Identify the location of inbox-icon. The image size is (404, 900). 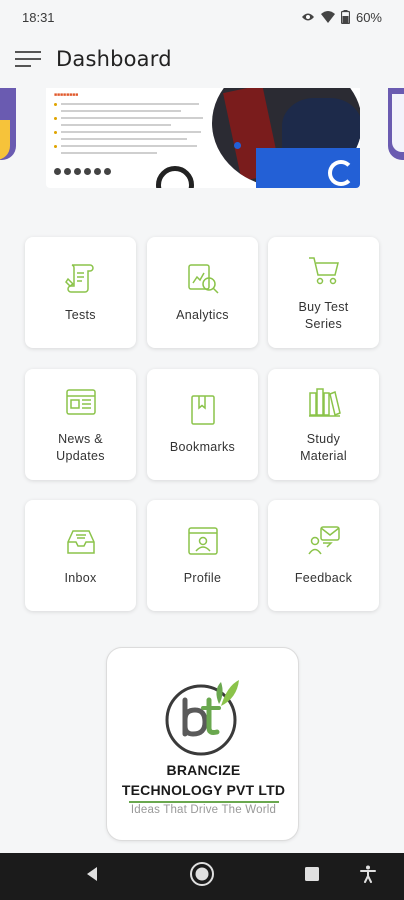
(81, 541).